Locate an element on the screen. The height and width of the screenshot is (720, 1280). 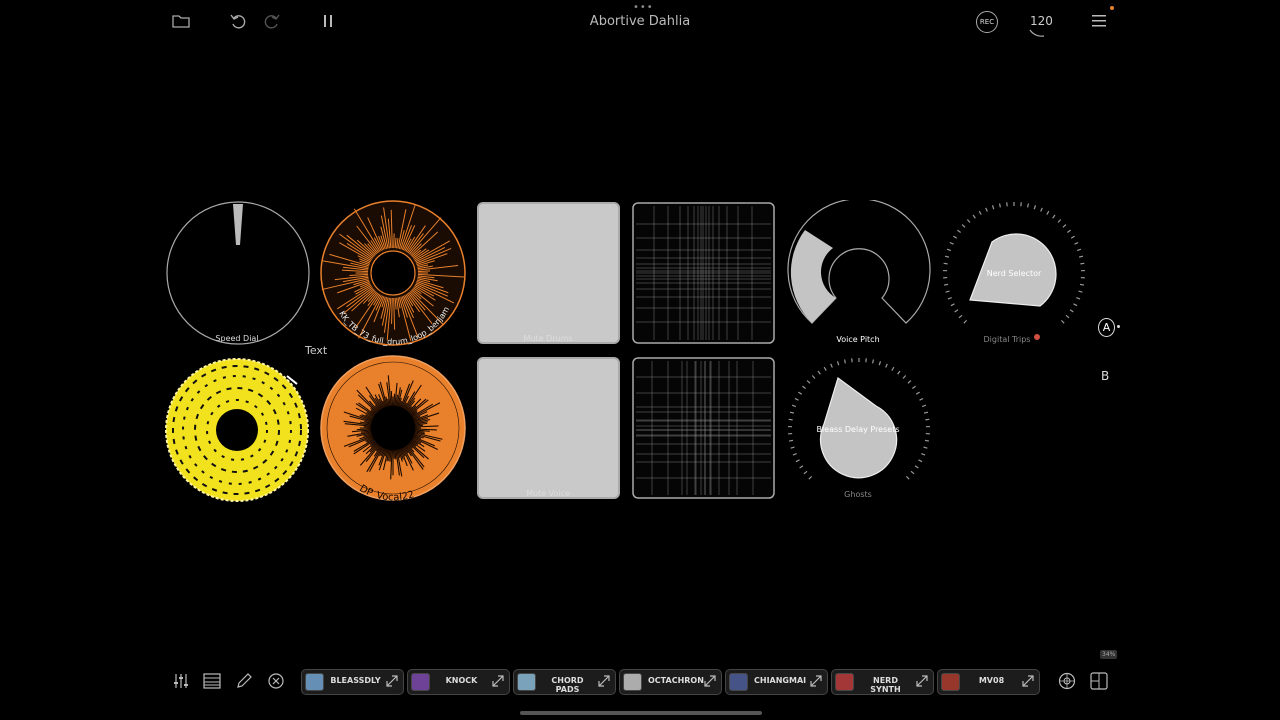
layout-icon is located at coordinates (1099, 681).